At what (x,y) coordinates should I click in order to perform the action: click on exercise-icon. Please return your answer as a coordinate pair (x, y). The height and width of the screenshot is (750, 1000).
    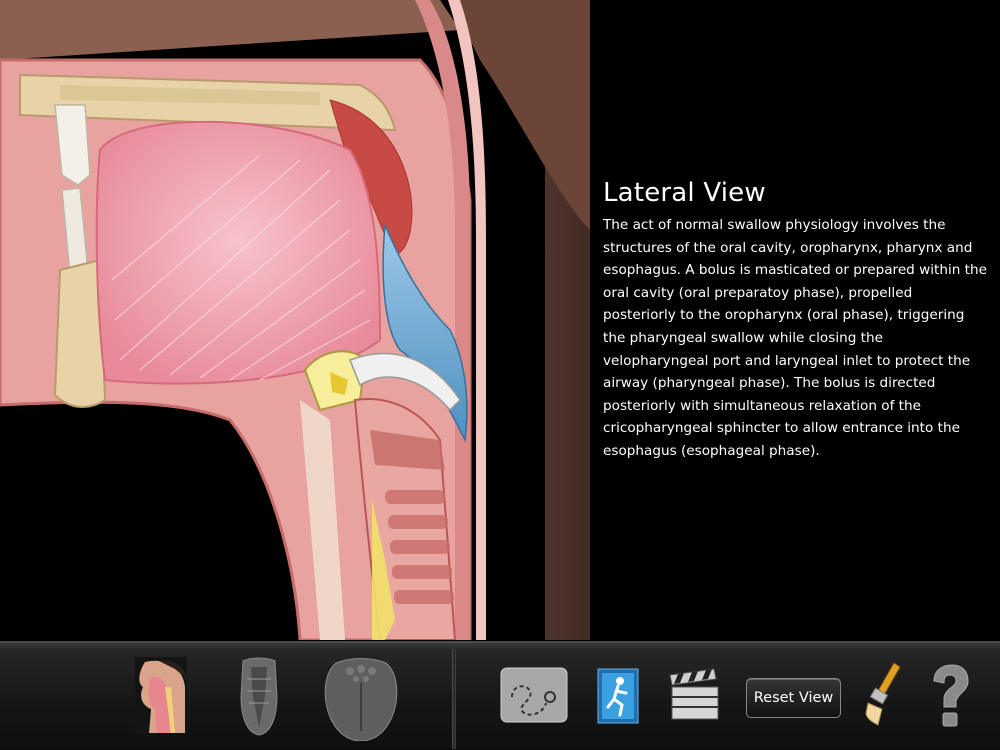
    Looking at the image, I should click on (618, 696).